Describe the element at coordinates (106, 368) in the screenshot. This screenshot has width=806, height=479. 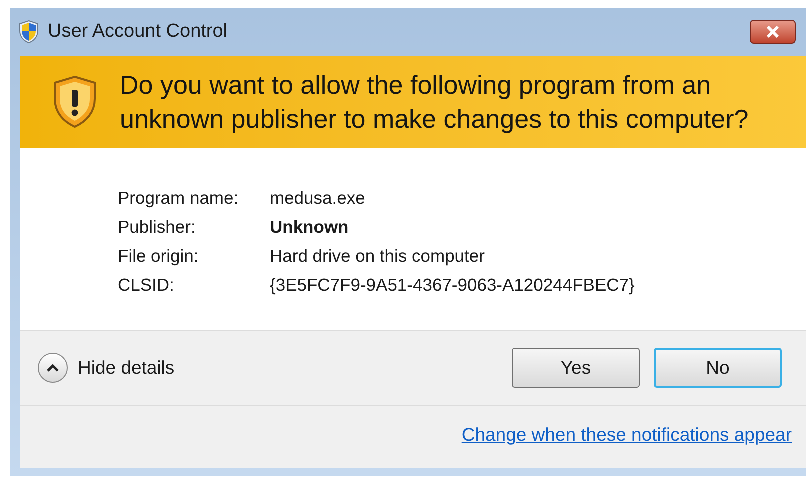
I see `details-toggle: Hide details` at that location.